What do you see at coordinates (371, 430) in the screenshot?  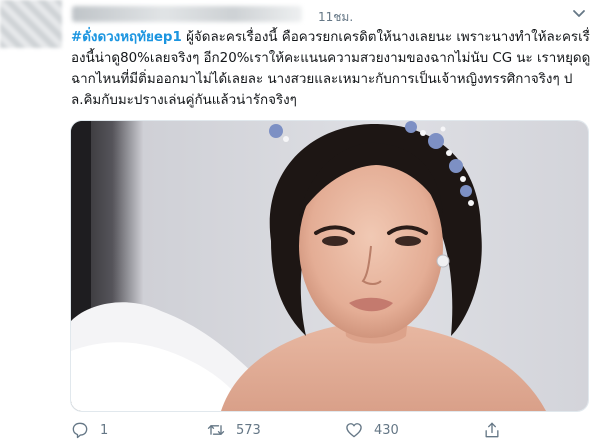 I see `like-button: 430` at bounding box center [371, 430].